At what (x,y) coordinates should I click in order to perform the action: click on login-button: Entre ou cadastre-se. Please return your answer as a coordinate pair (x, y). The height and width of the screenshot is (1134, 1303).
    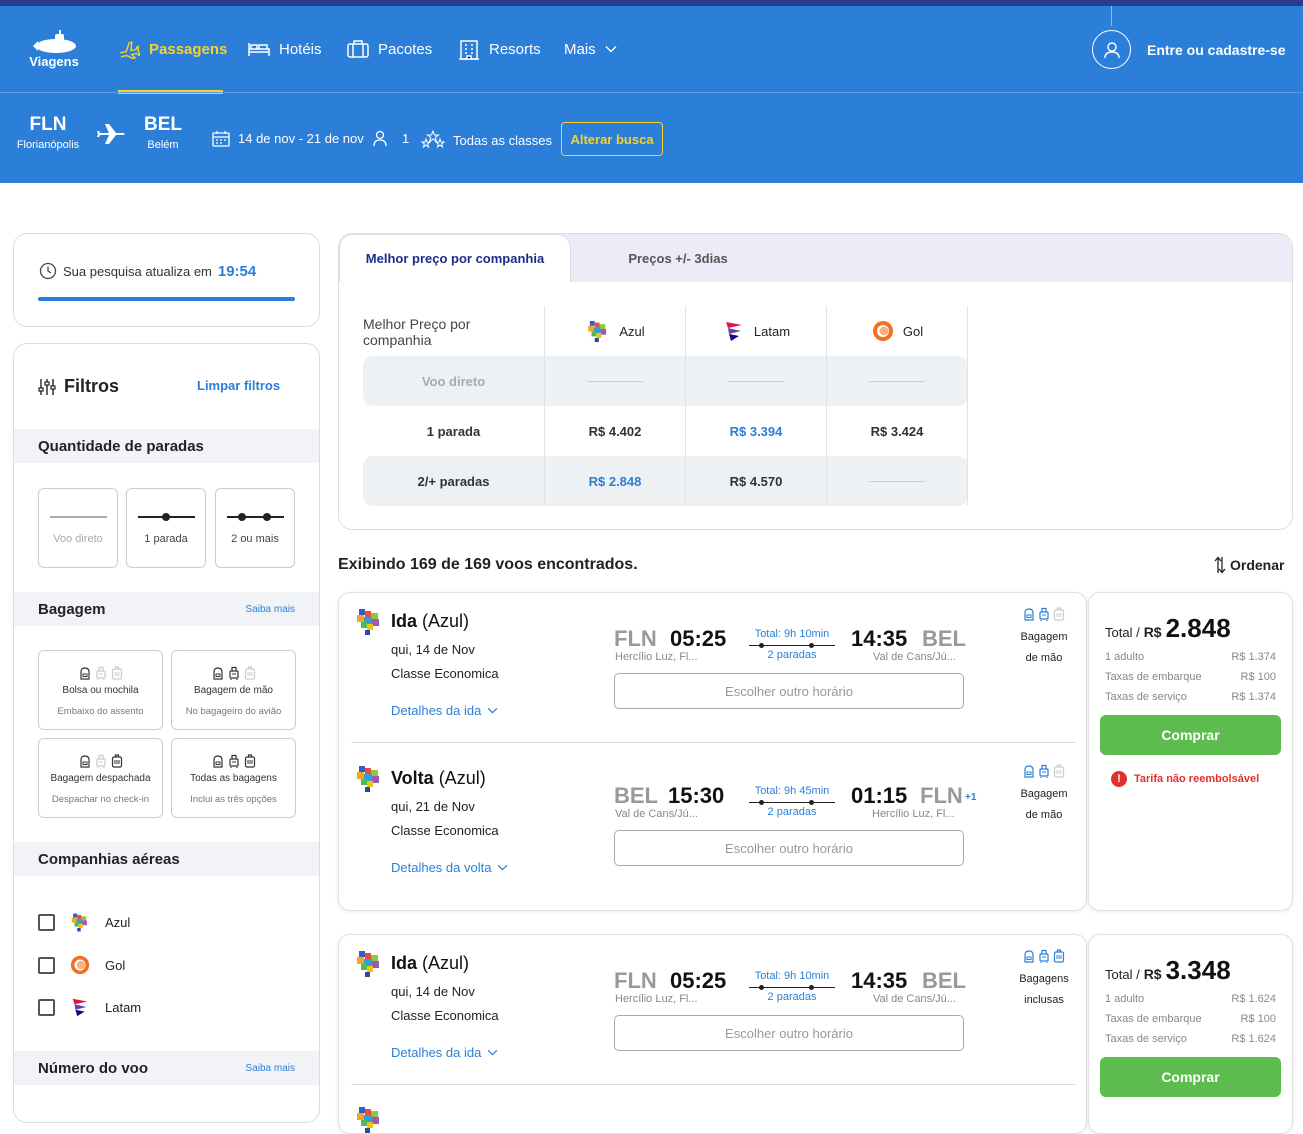
    Looking at the image, I should click on (1189, 49).